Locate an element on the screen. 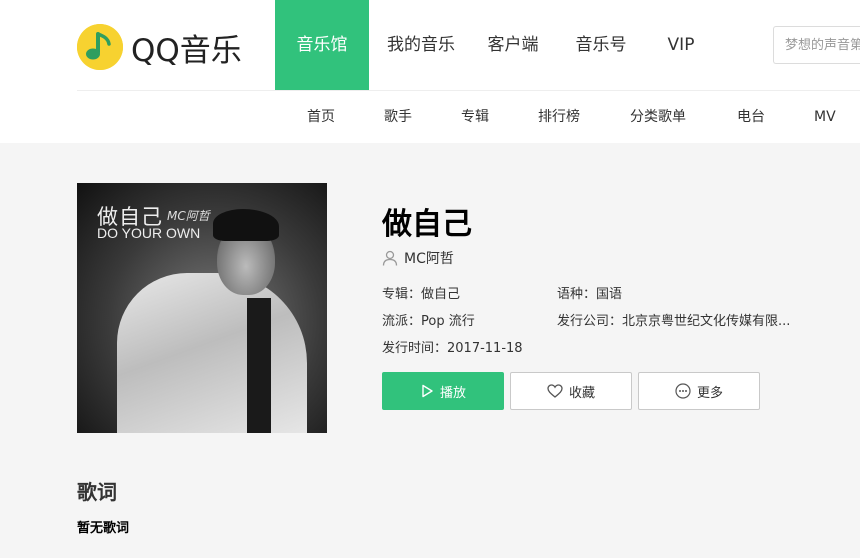  nav-vip: VIP is located at coordinates (681, 45).